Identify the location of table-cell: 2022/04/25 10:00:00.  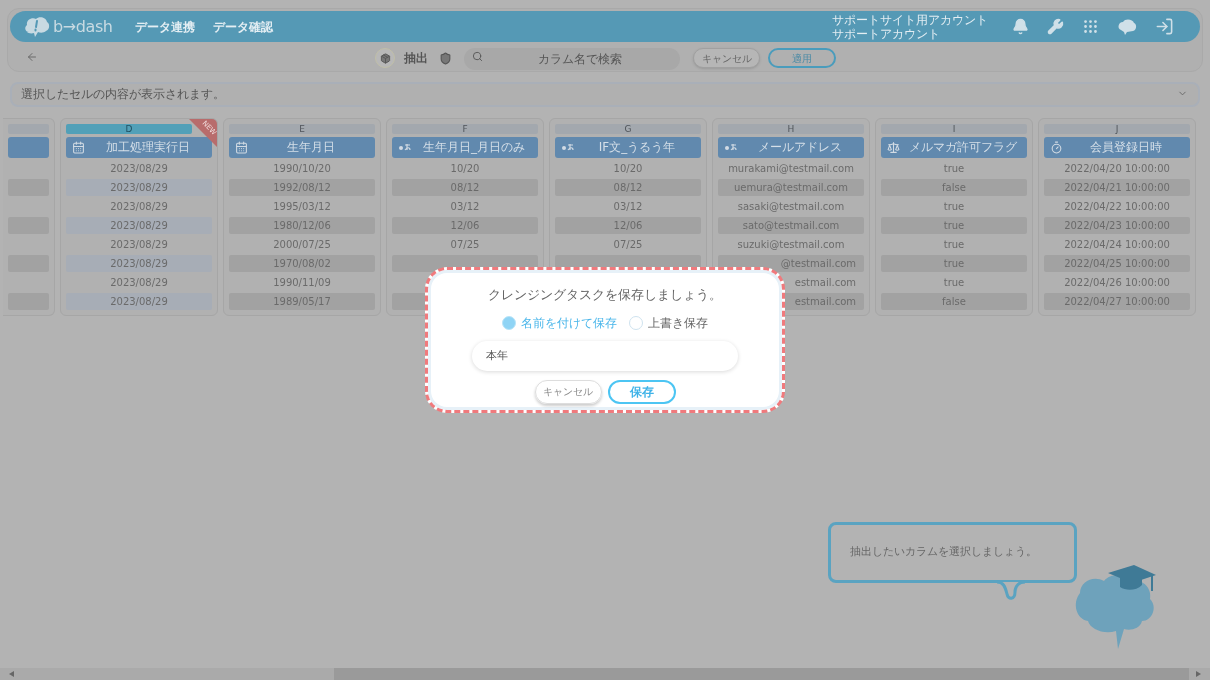
(1117, 263).